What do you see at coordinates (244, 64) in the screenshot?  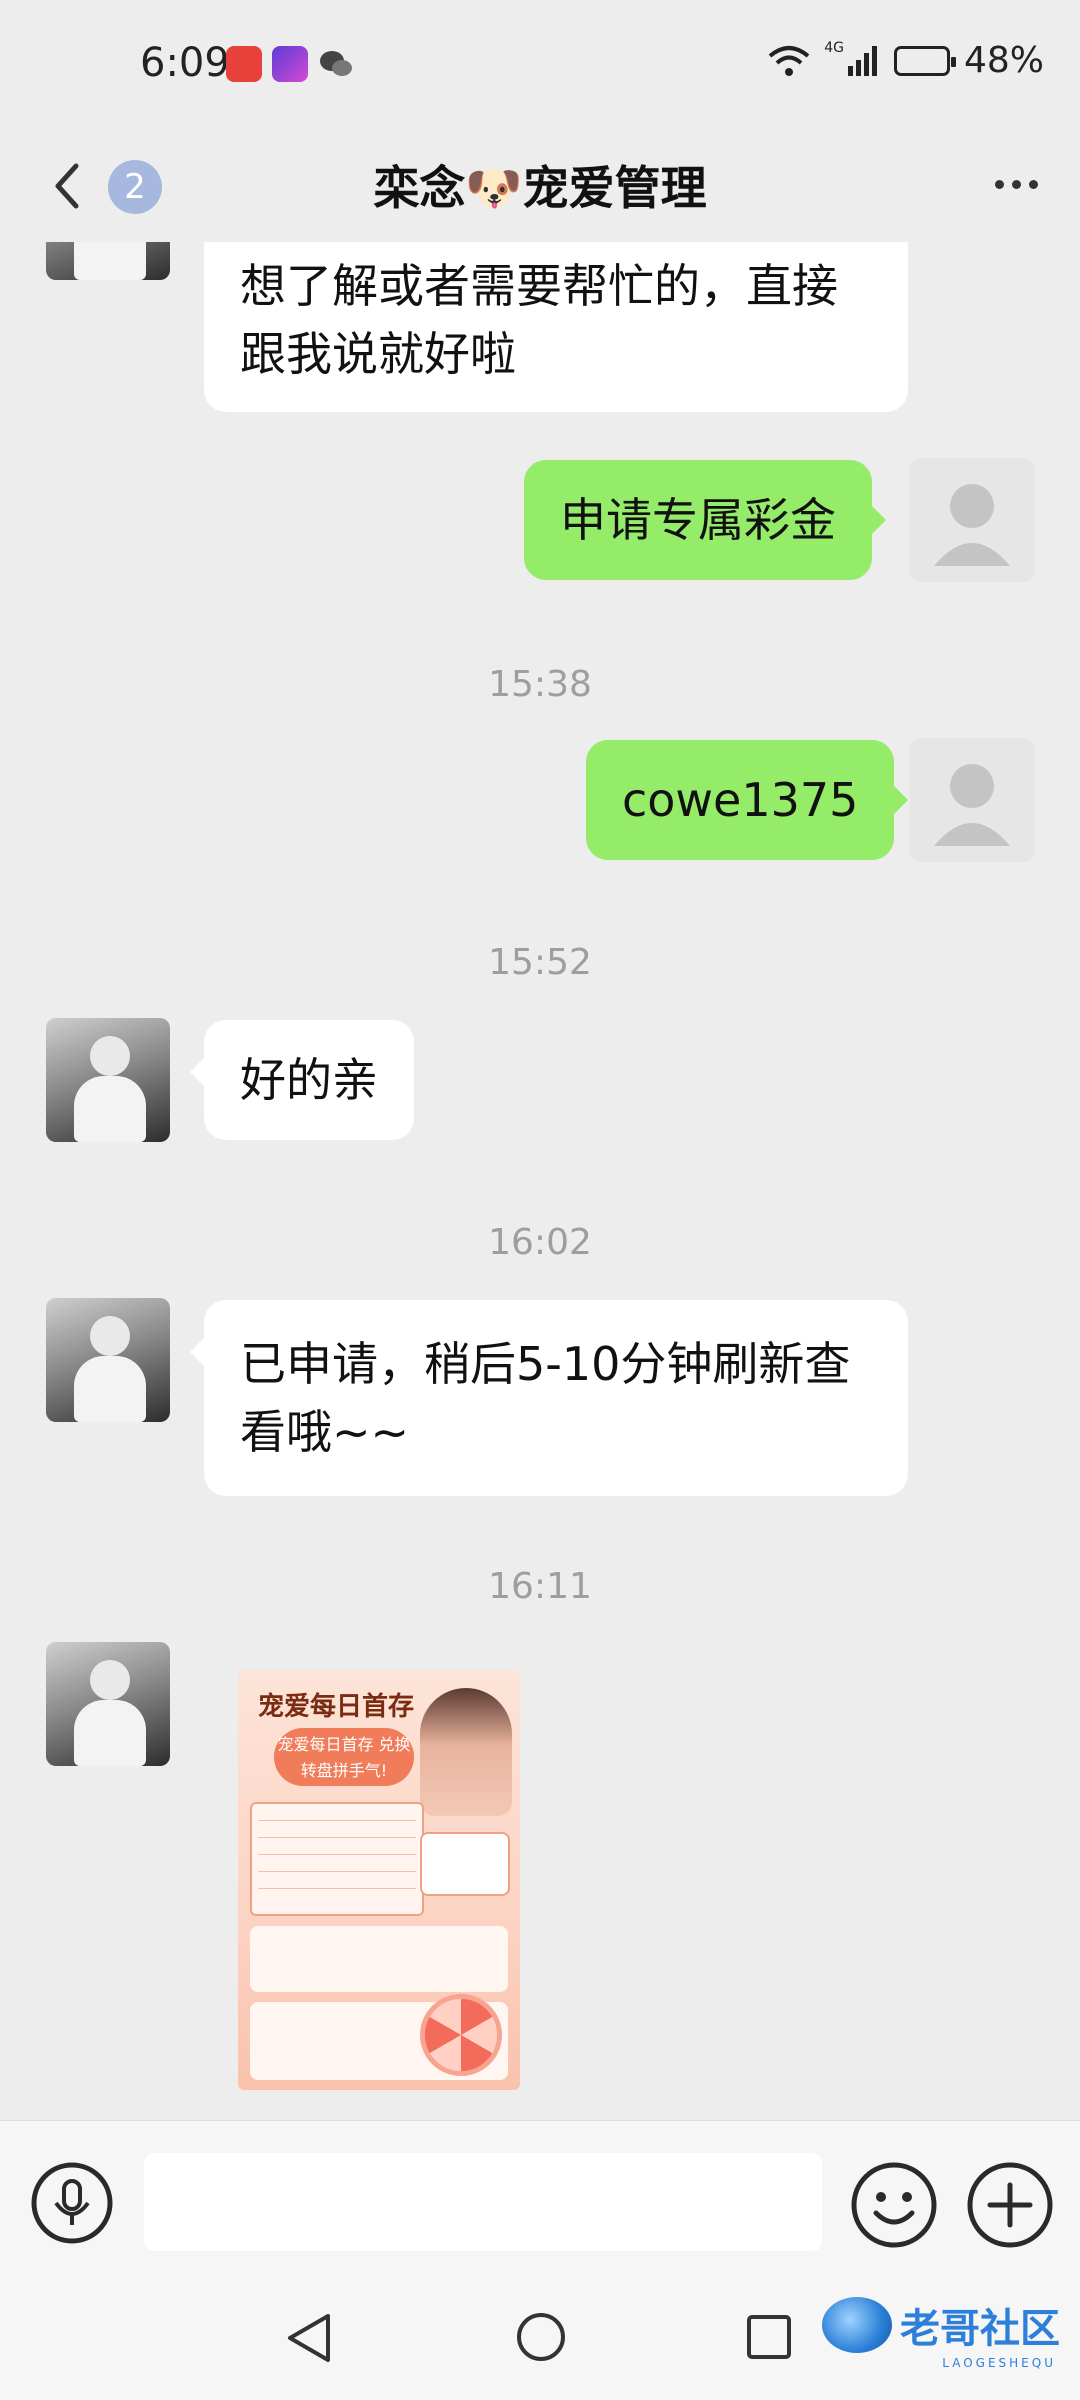 I see `huawei-appgallery-icon` at bounding box center [244, 64].